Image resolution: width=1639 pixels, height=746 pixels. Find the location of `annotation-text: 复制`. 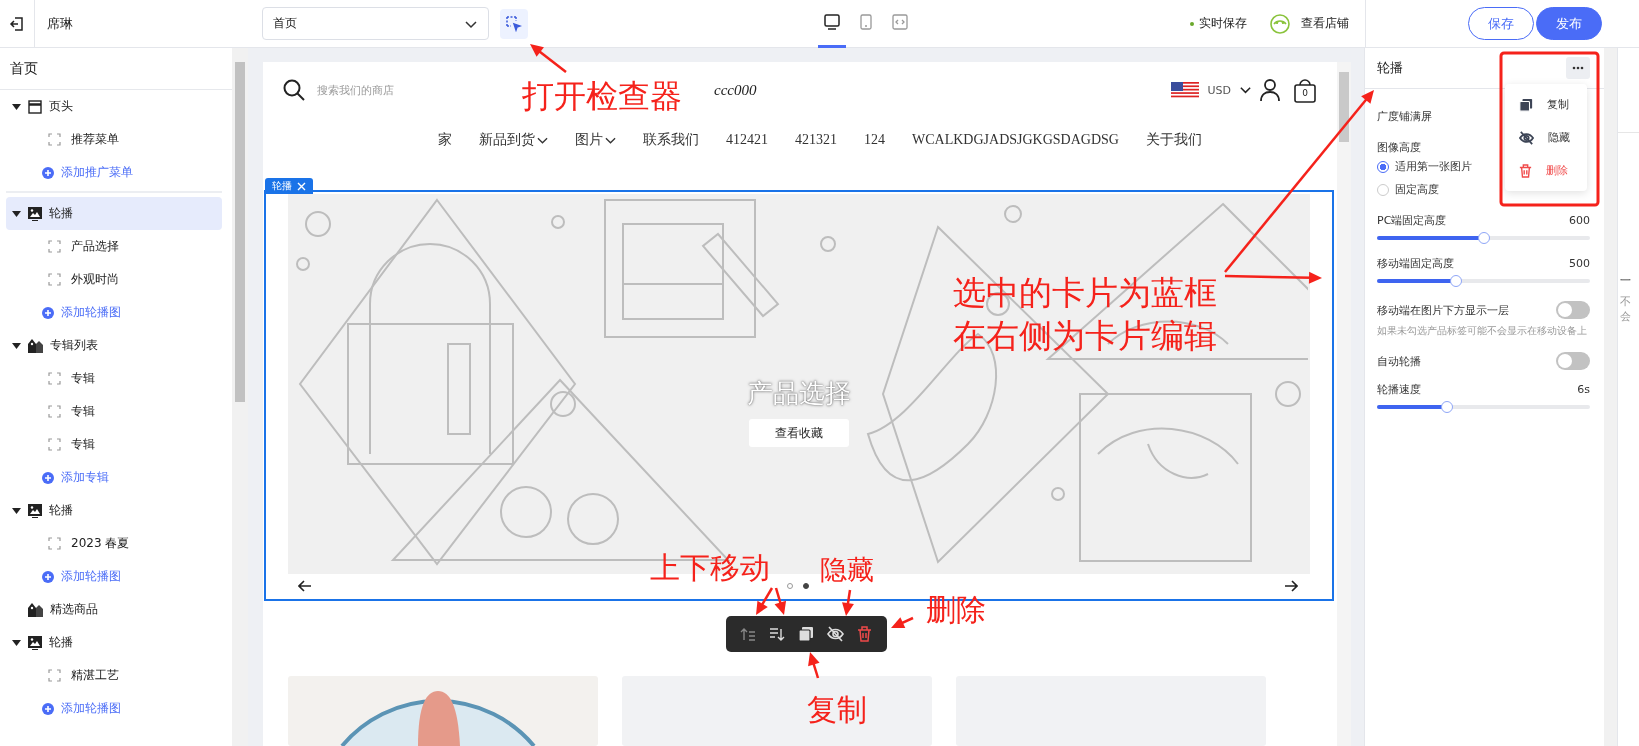

annotation-text: 复制 is located at coordinates (837, 710).